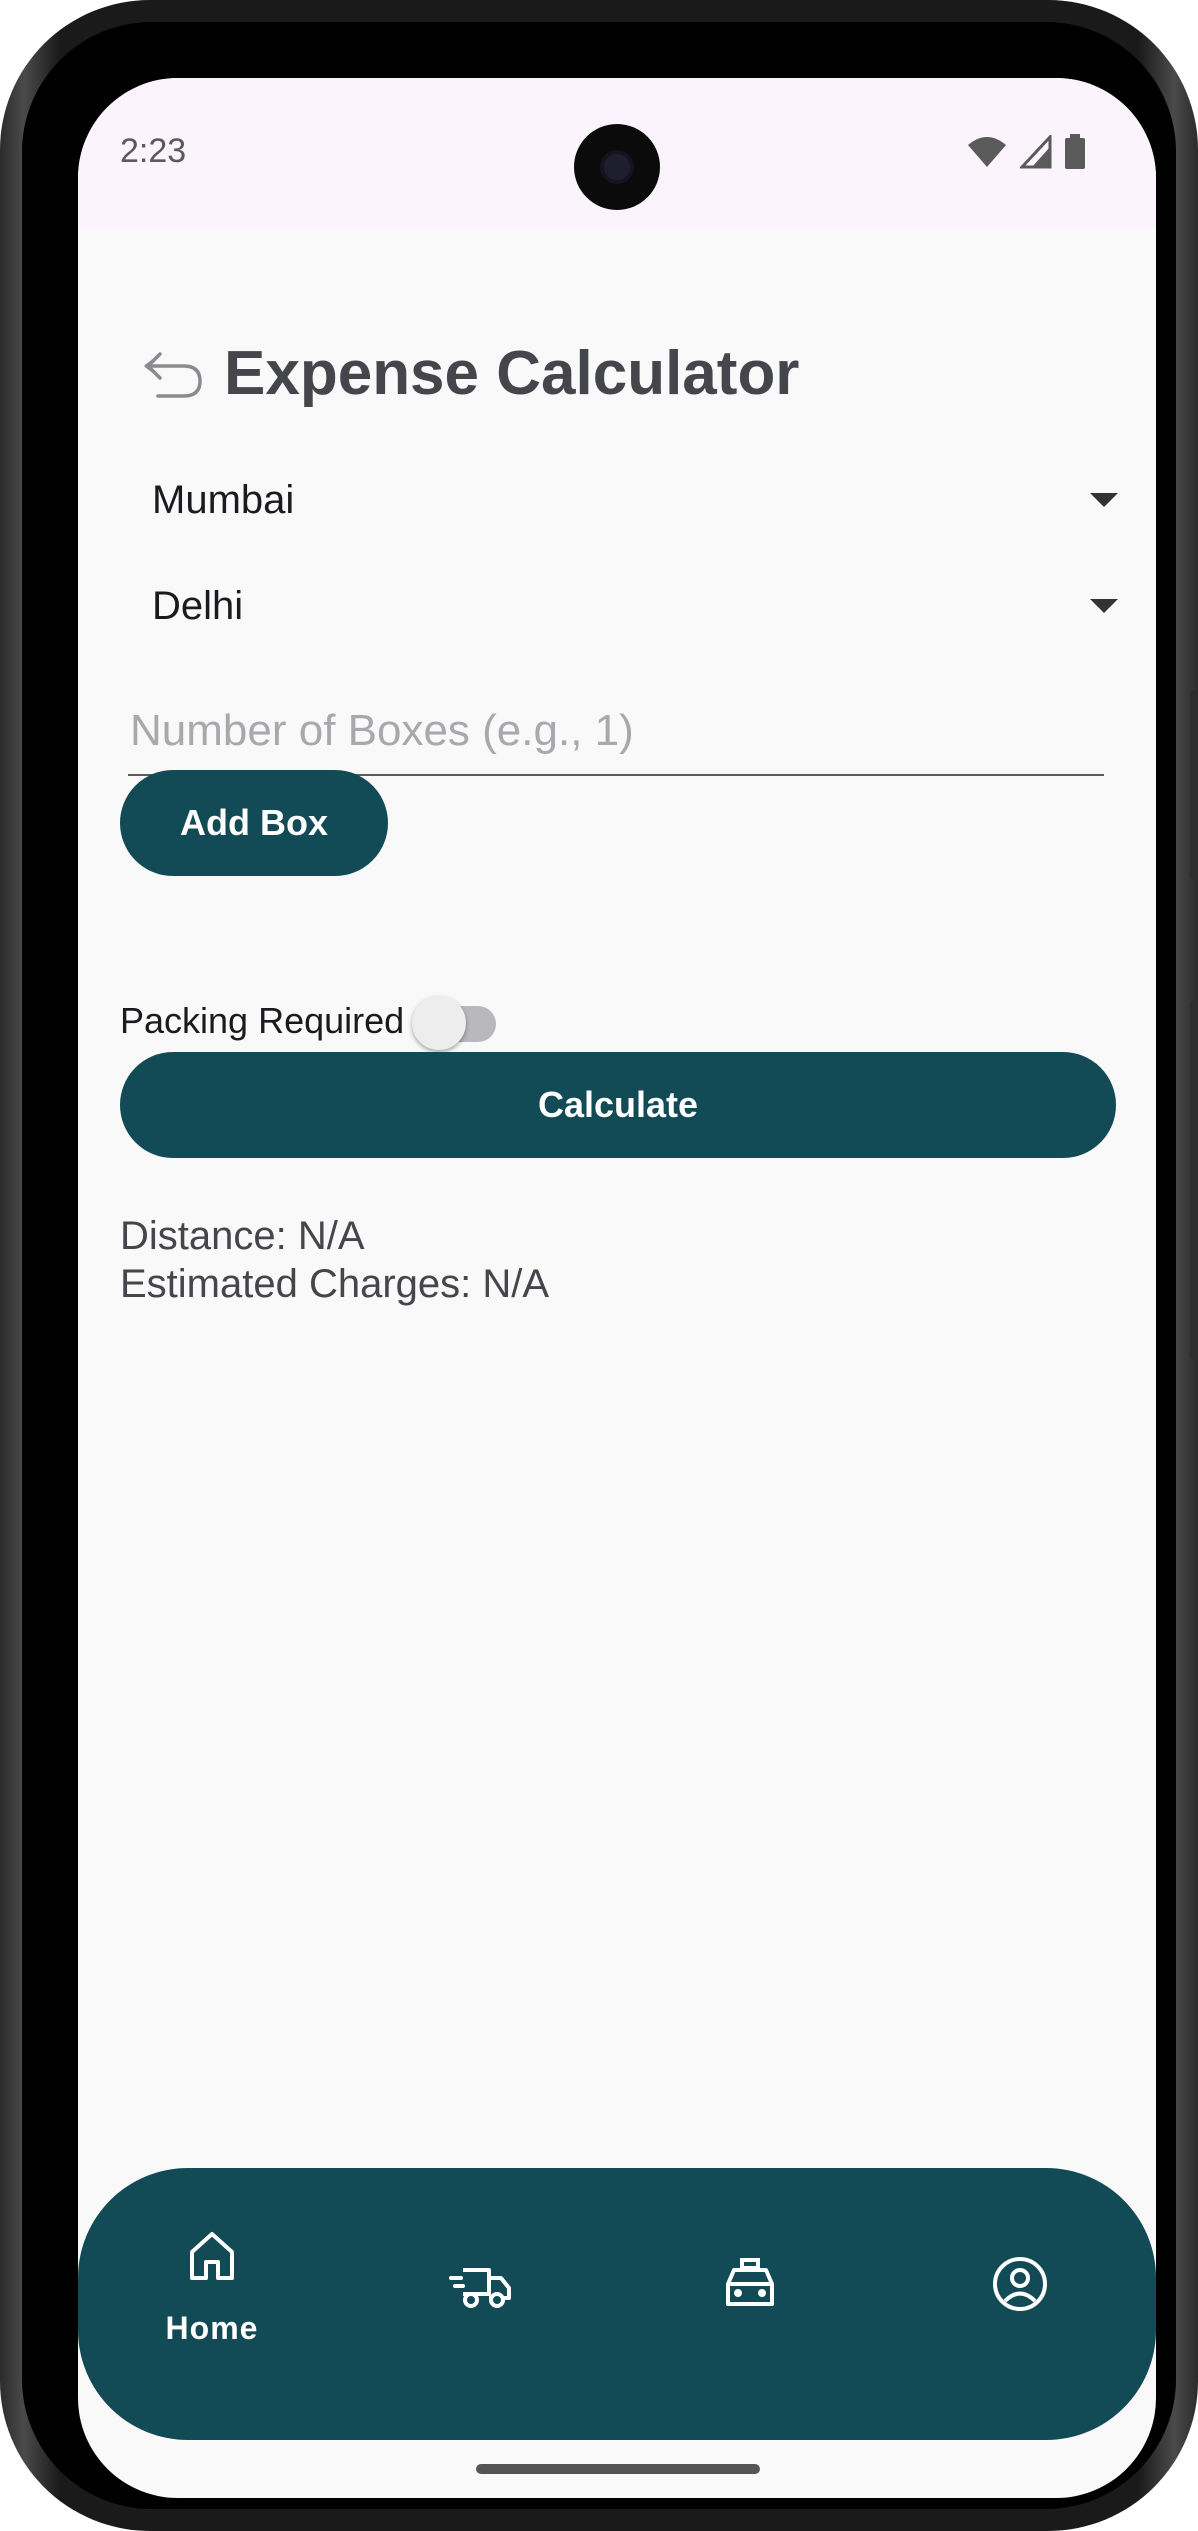 The image size is (1198, 2531). What do you see at coordinates (439, 1023) in the screenshot?
I see `toggle-thumb` at bounding box center [439, 1023].